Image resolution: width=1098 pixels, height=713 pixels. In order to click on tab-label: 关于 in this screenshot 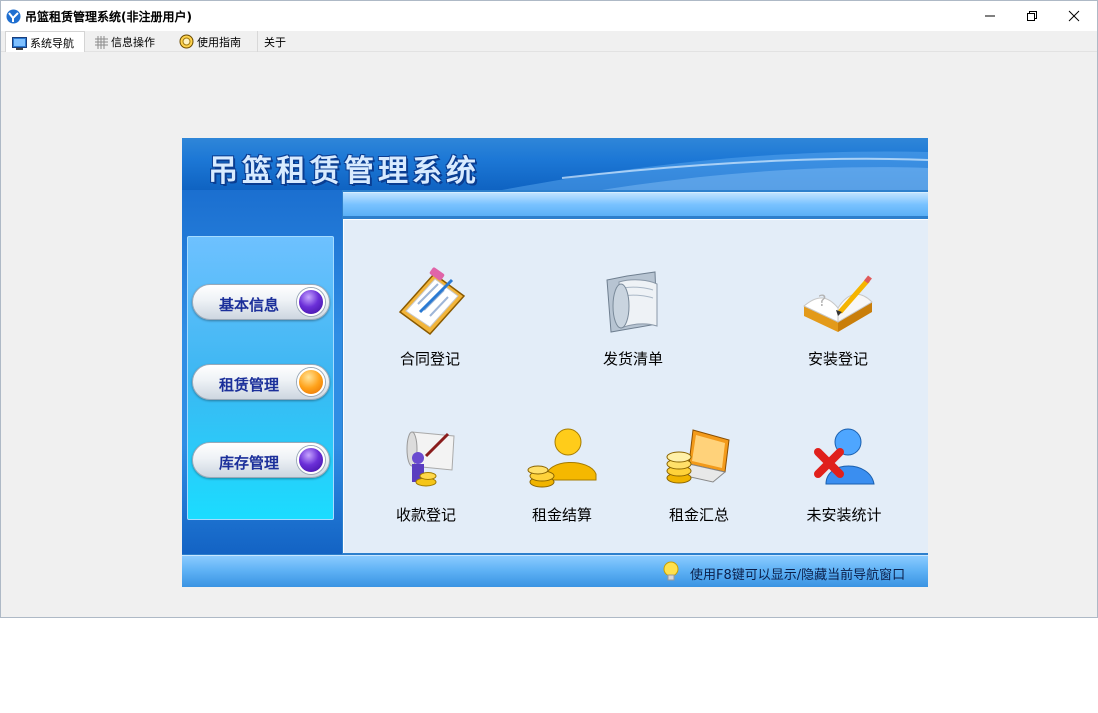, I will do `click(275, 42)`.